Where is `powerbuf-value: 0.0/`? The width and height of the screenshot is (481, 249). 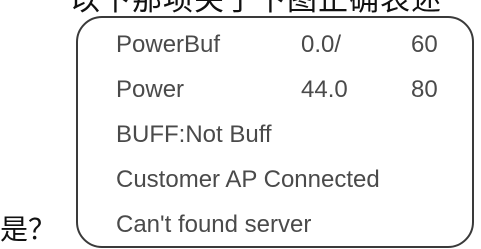 powerbuf-value: 0.0/ is located at coordinates (321, 44).